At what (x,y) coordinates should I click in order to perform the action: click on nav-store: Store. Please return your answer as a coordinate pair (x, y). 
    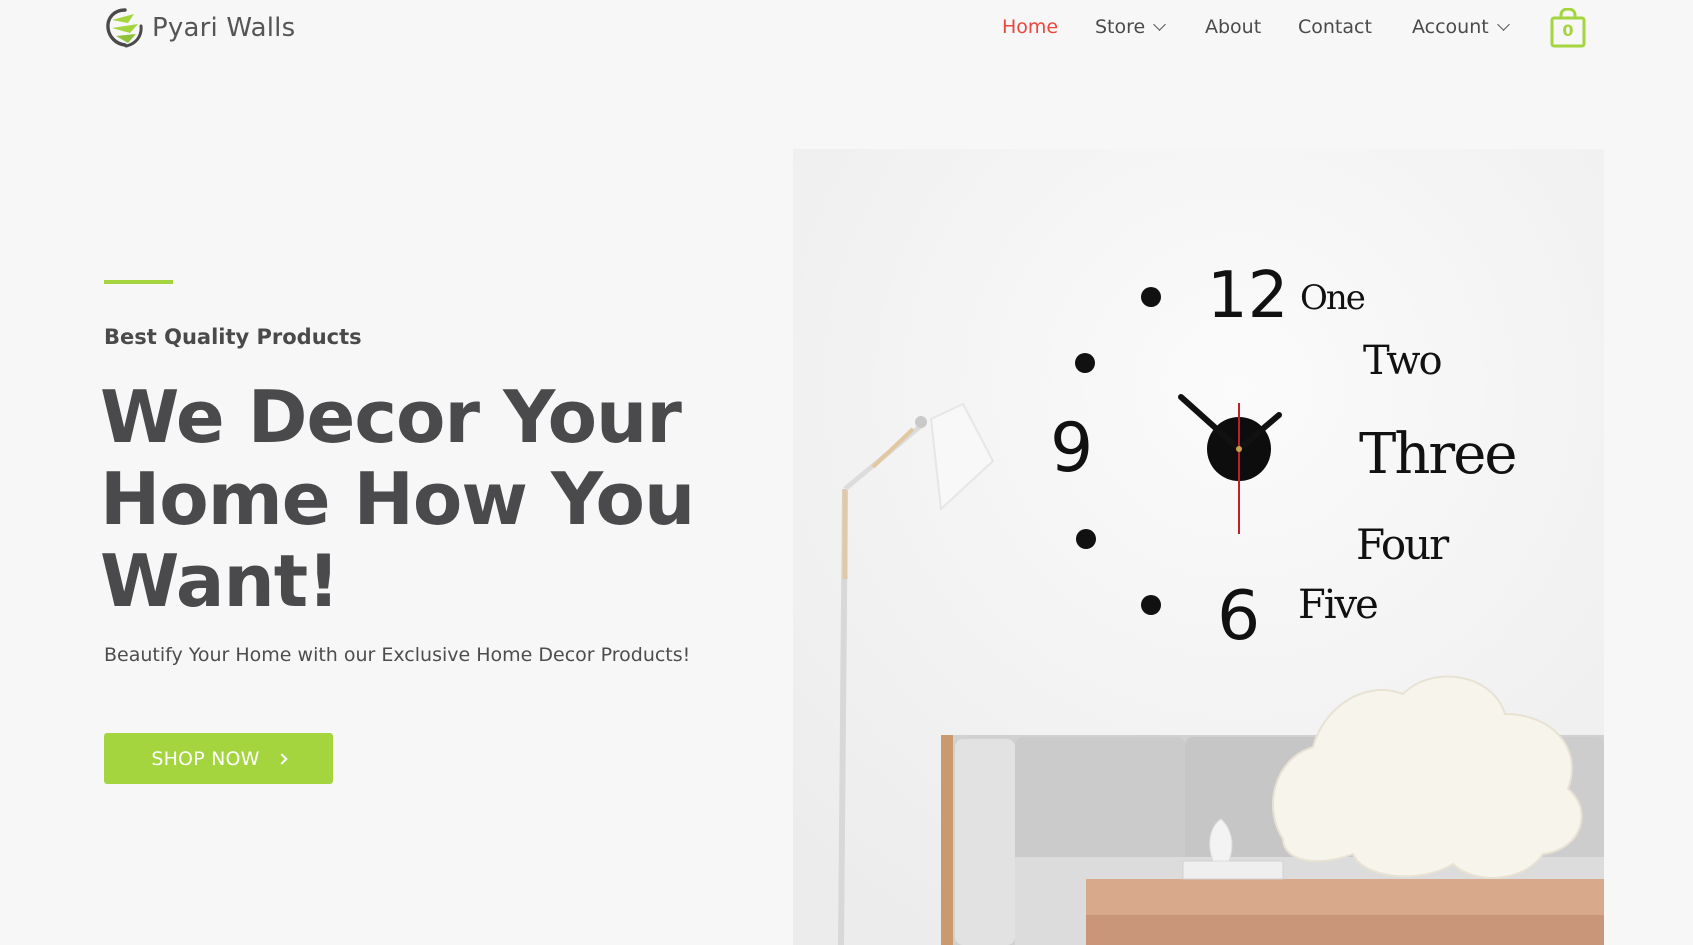
    Looking at the image, I should click on (1131, 27).